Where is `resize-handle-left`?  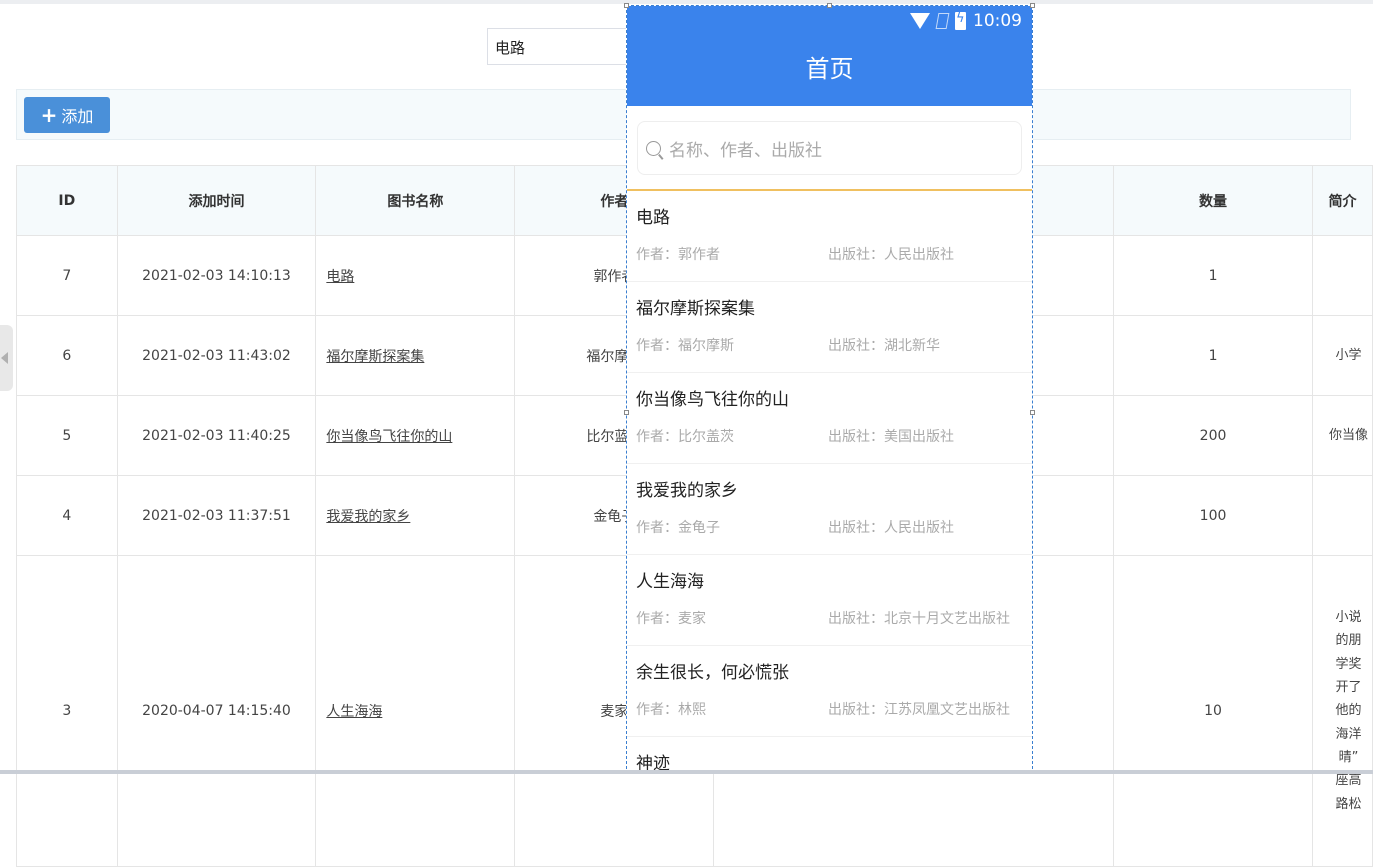
resize-handle-left is located at coordinates (626, 412).